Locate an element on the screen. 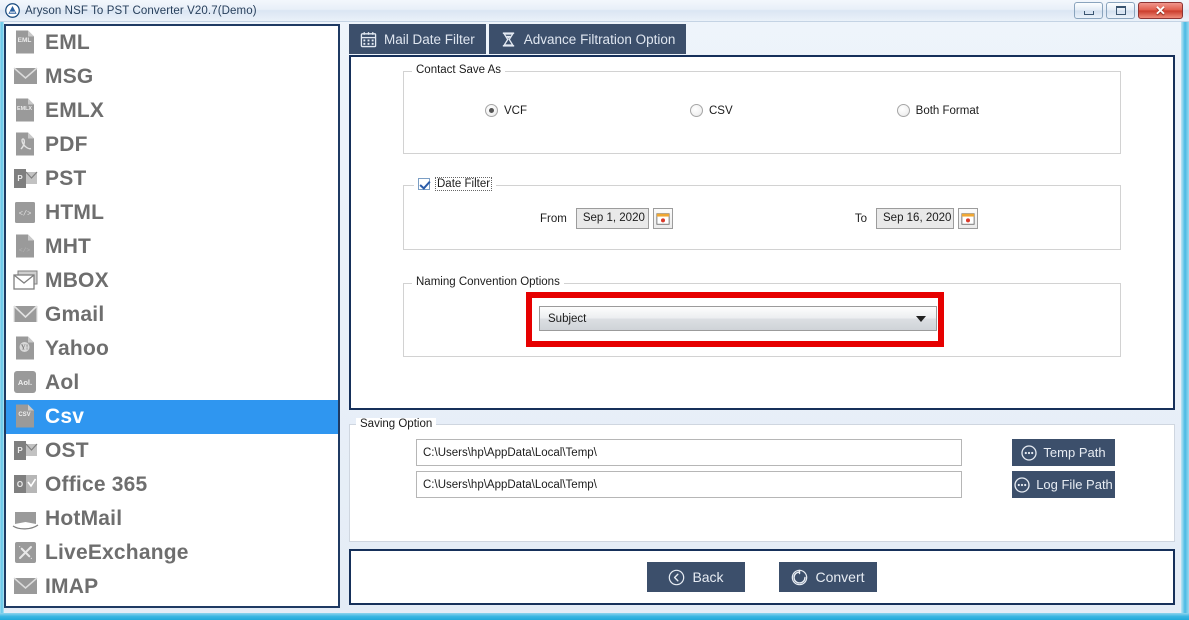 The height and width of the screenshot is (620, 1189). window-title: Aryson NSF To PST Converter V20.7(Demo) is located at coordinates (141, 10).